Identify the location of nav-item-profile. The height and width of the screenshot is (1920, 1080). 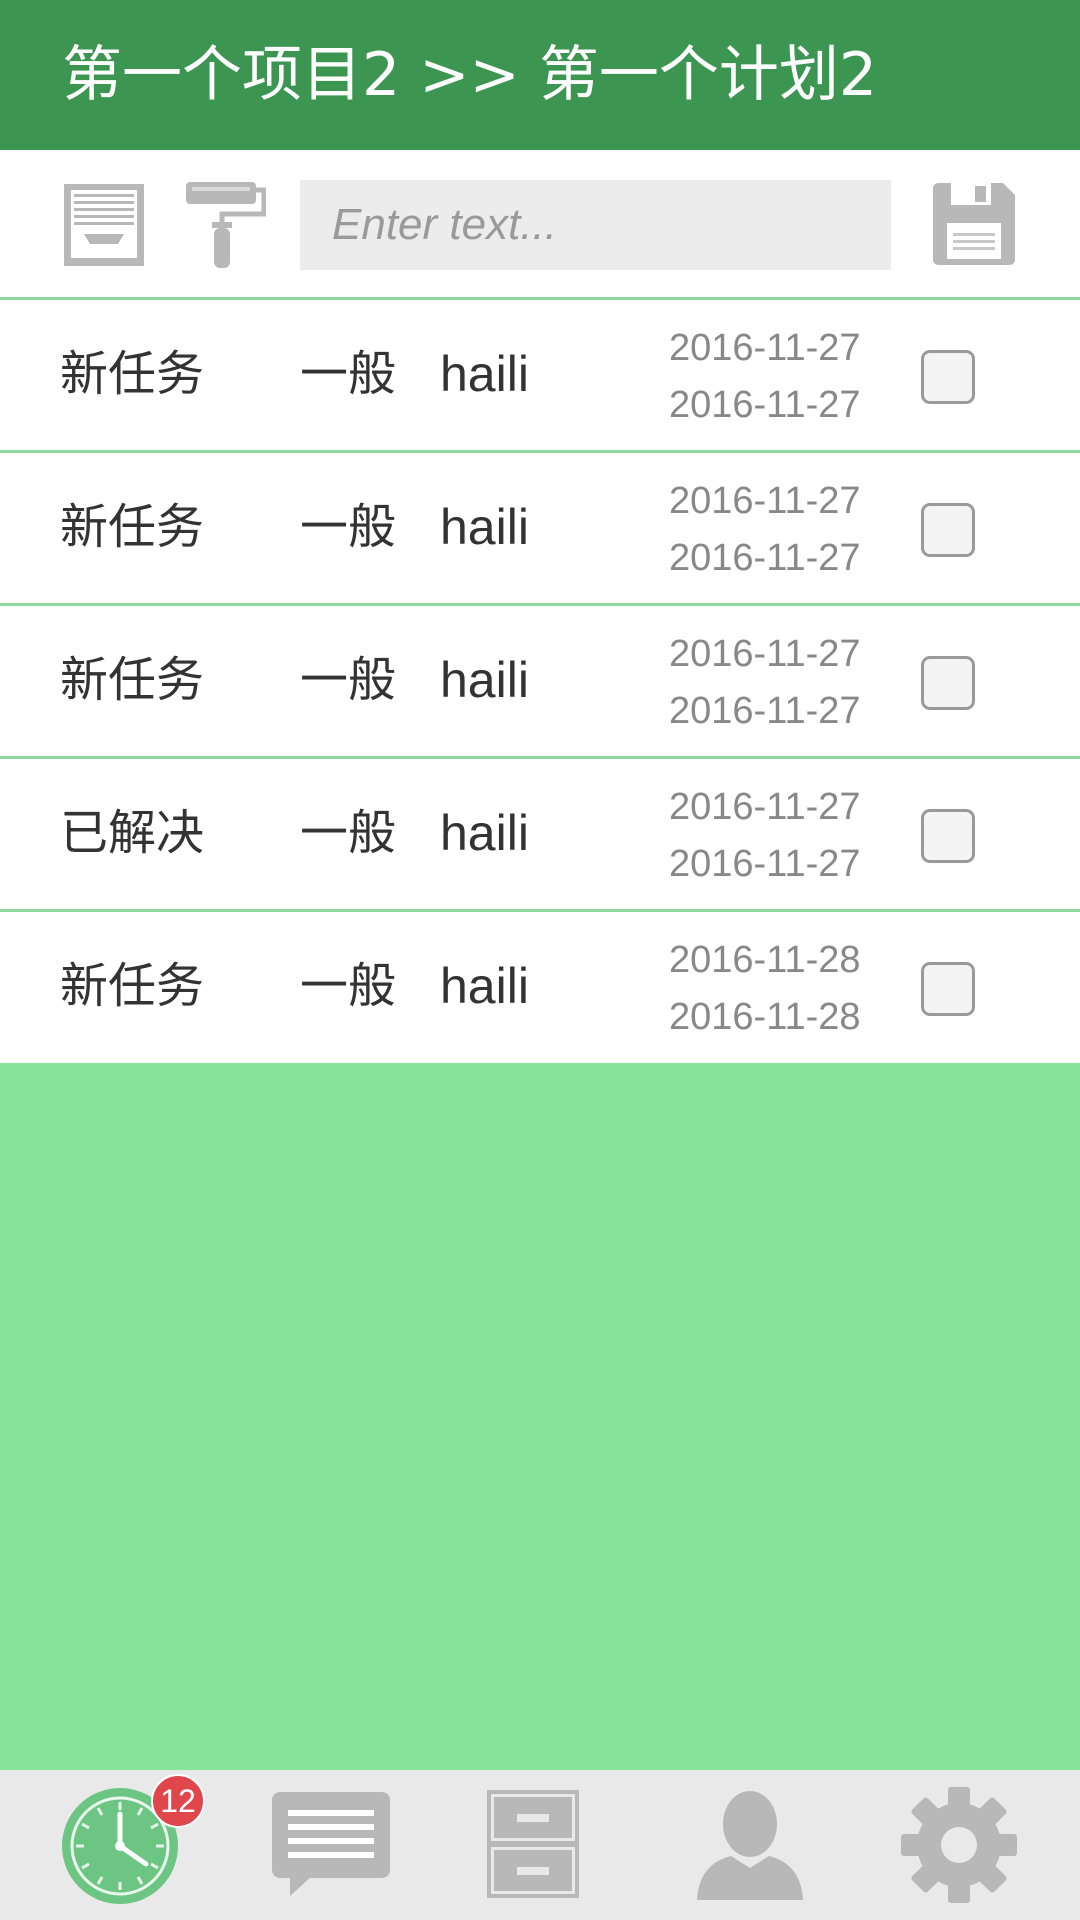
(756, 1845).